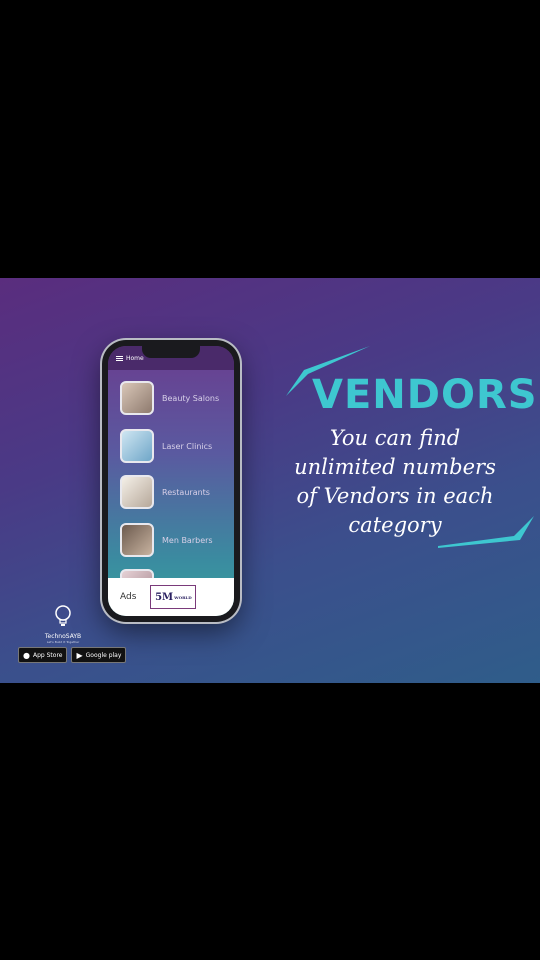  What do you see at coordinates (103, 655) in the screenshot?
I see `google-play-label: Google play` at bounding box center [103, 655].